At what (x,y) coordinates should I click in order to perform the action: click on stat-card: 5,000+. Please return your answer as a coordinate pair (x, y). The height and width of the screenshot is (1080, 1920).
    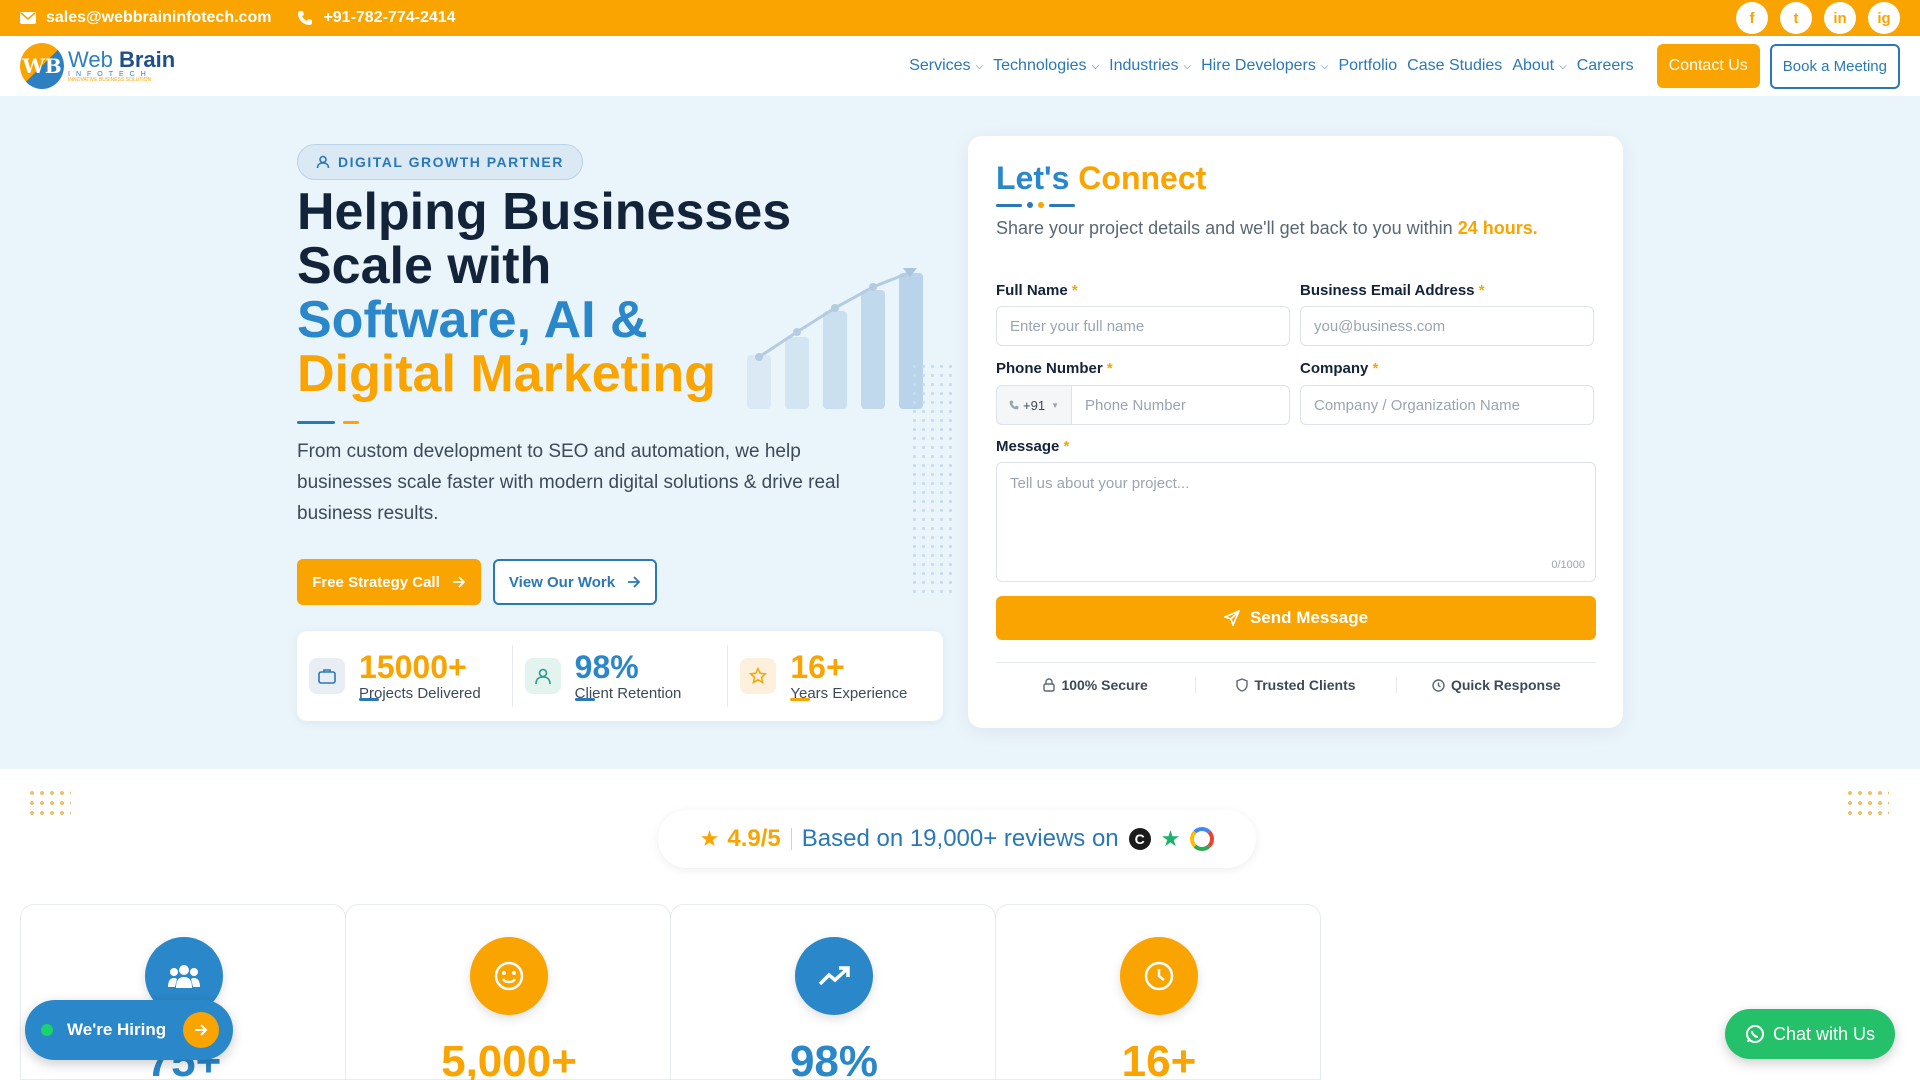
    Looking at the image, I should click on (508, 992).